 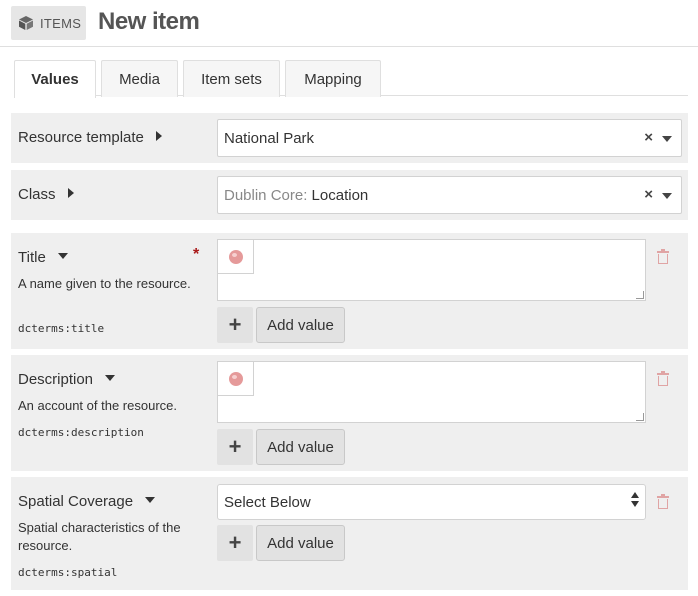 What do you see at coordinates (81, 432) in the screenshot?
I see `property-description-term: dcterms:description` at bounding box center [81, 432].